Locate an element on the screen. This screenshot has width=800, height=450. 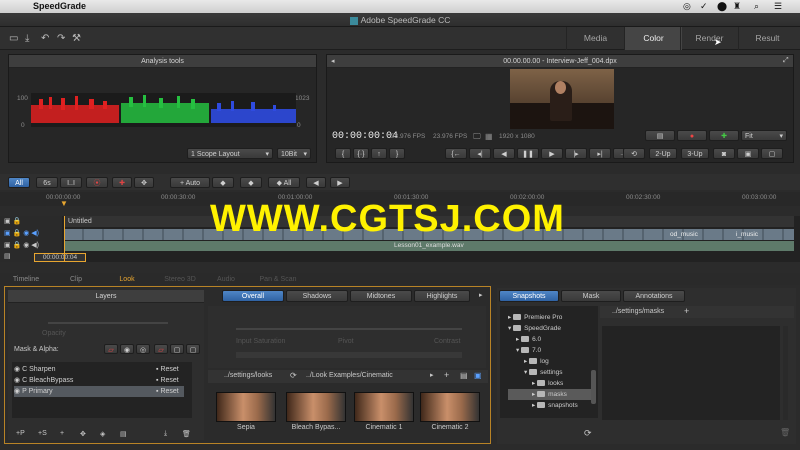
user-icon: ♜ is located at coordinates (737, 6).